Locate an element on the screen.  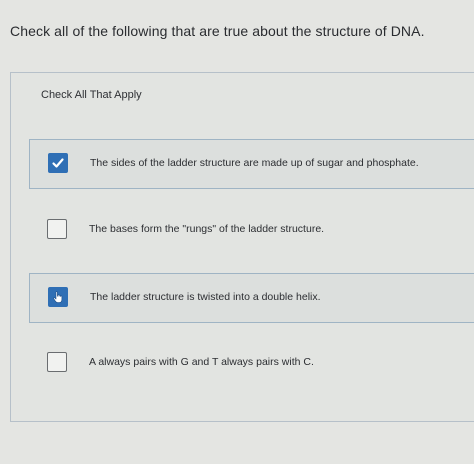
option-3-checkbox is located at coordinates (58, 297).